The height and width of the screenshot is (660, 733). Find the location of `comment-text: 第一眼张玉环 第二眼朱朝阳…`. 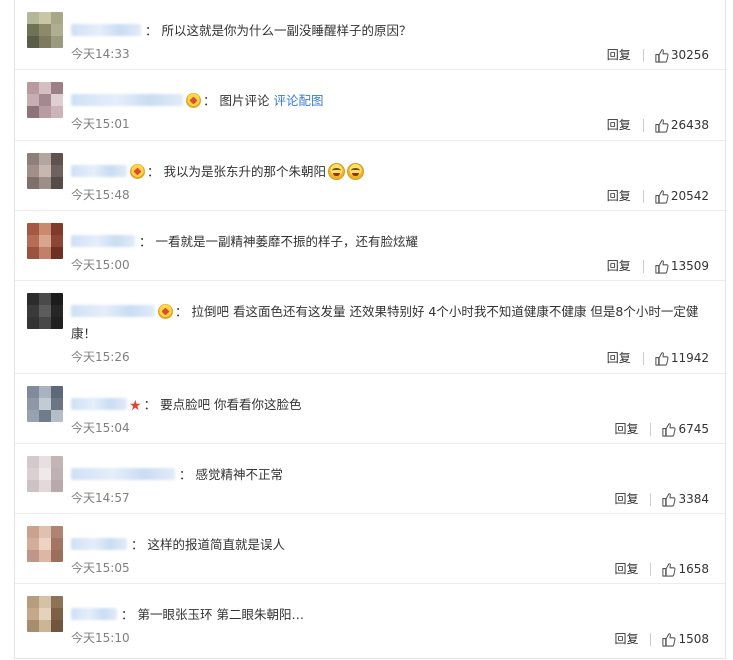

comment-text: 第一眼张玉环 第二眼朱朝阳… is located at coordinates (220, 614).